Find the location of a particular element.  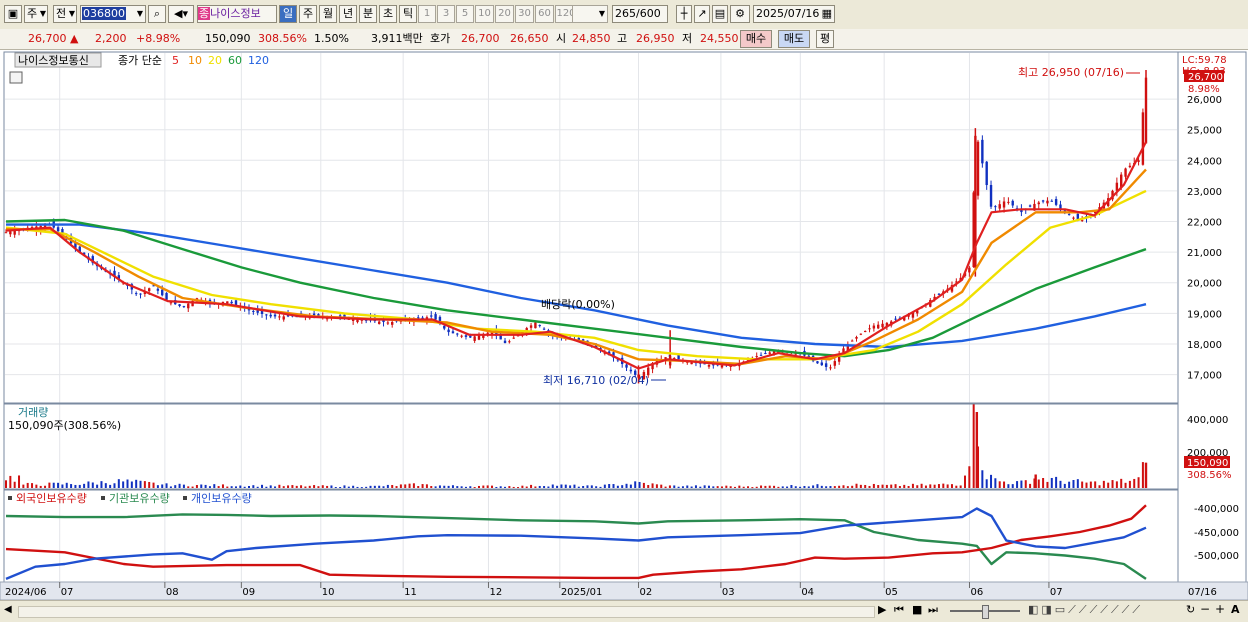

tab-1: 주 is located at coordinates (308, 14).